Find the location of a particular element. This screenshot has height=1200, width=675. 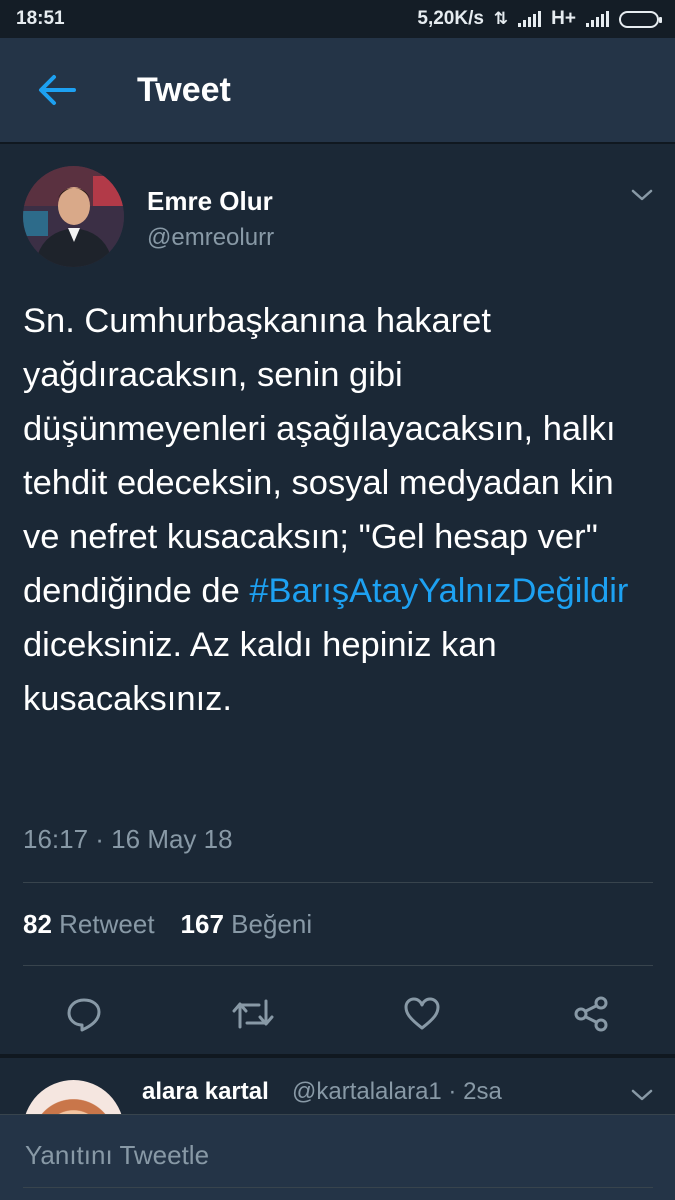

reply-icon is located at coordinates (84, 1015).